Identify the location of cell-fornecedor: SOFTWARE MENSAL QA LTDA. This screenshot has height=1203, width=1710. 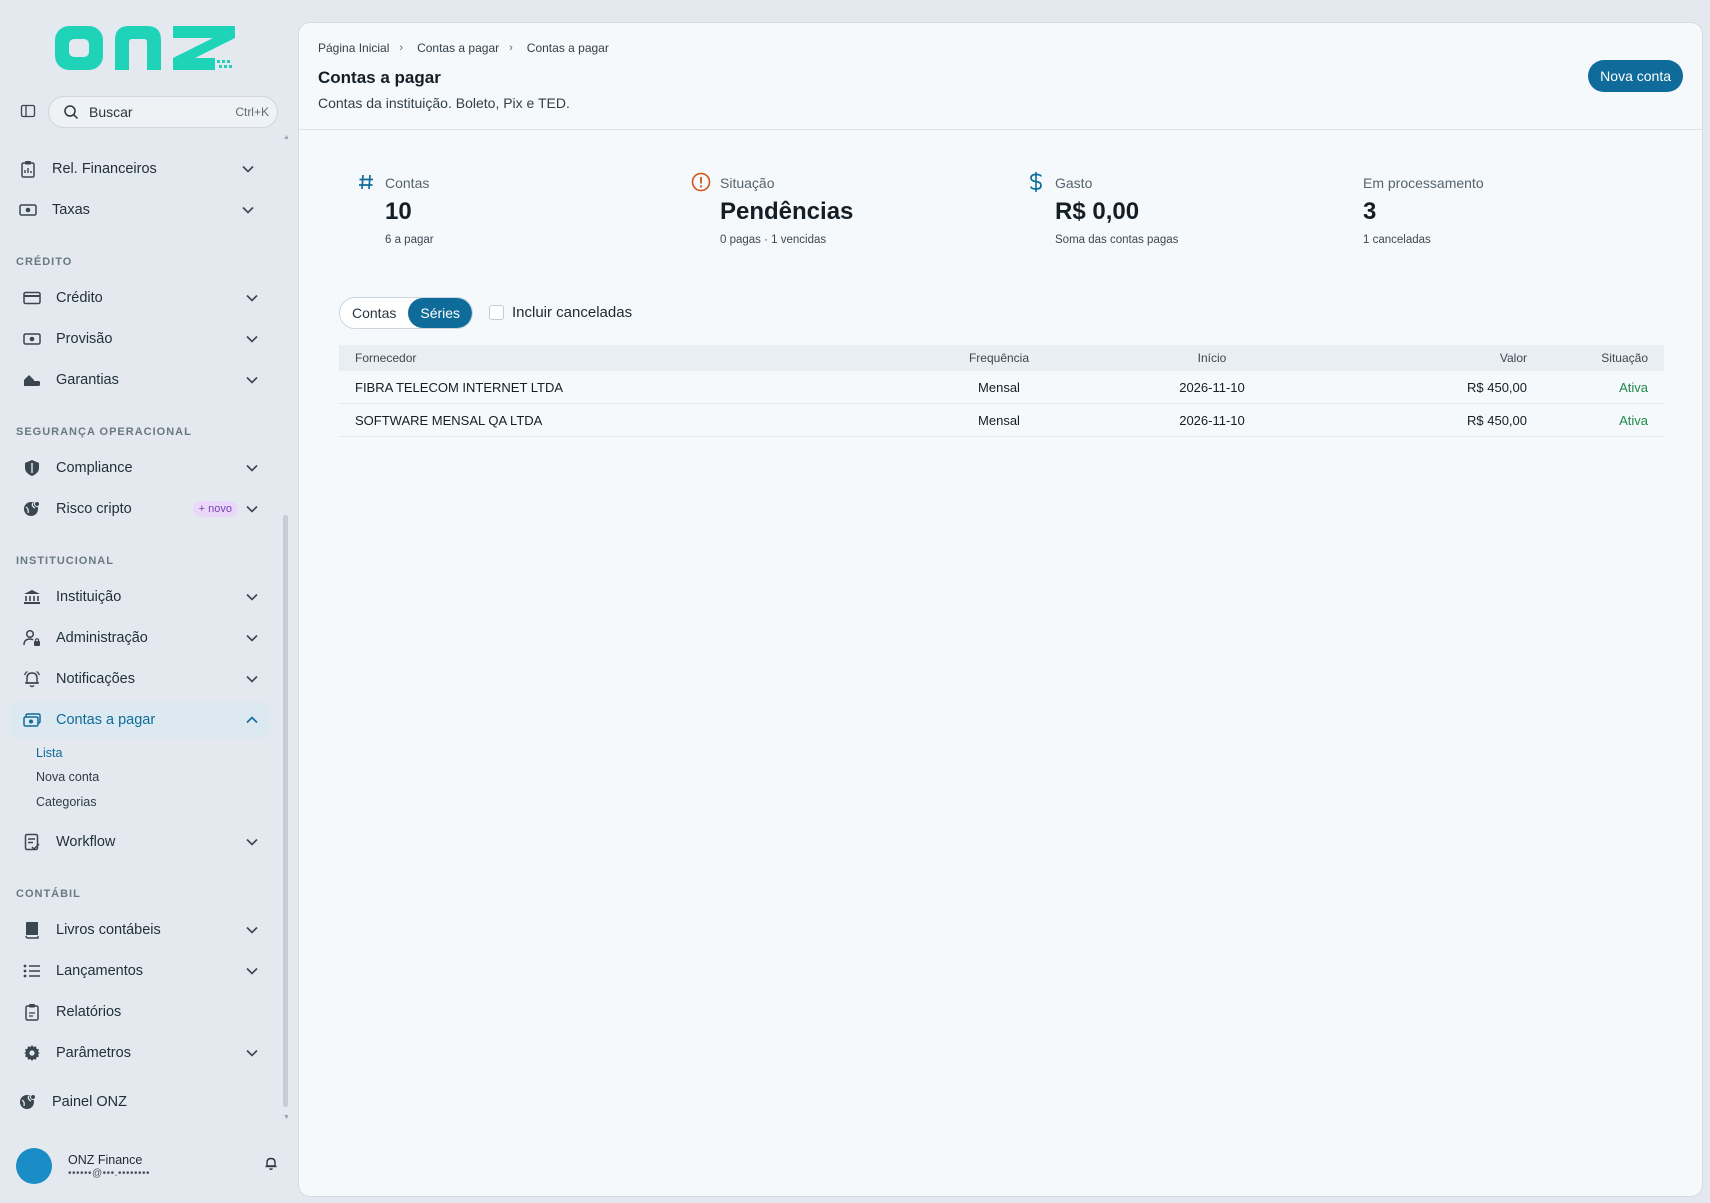
(449, 420).